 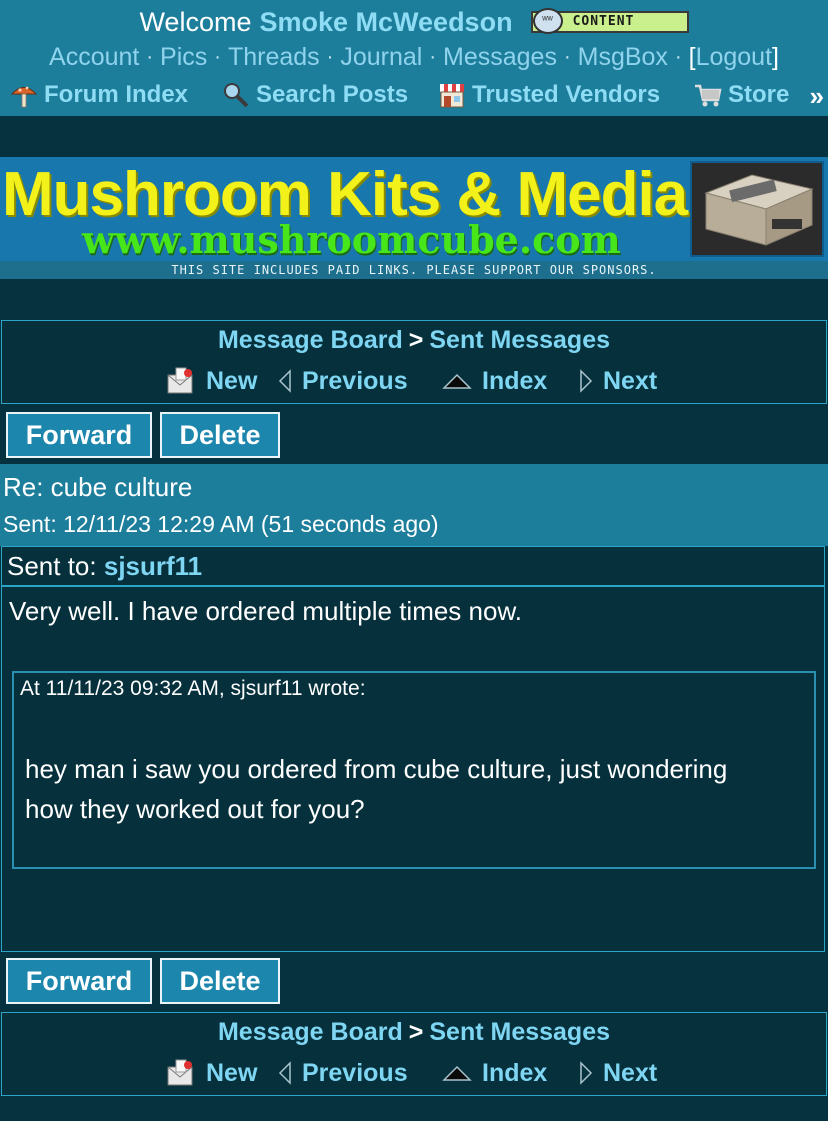 What do you see at coordinates (452, 96) in the screenshot?
I see `storefront-icon` at bounding box center [452, 96].